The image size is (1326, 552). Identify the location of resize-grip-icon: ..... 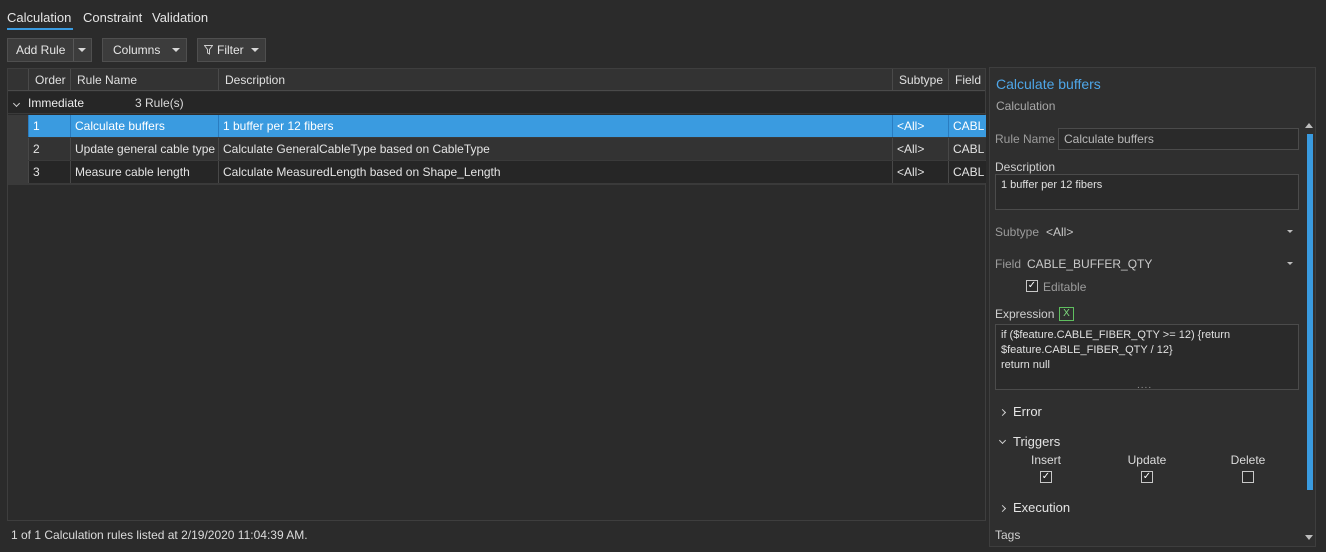
(1144, 385).